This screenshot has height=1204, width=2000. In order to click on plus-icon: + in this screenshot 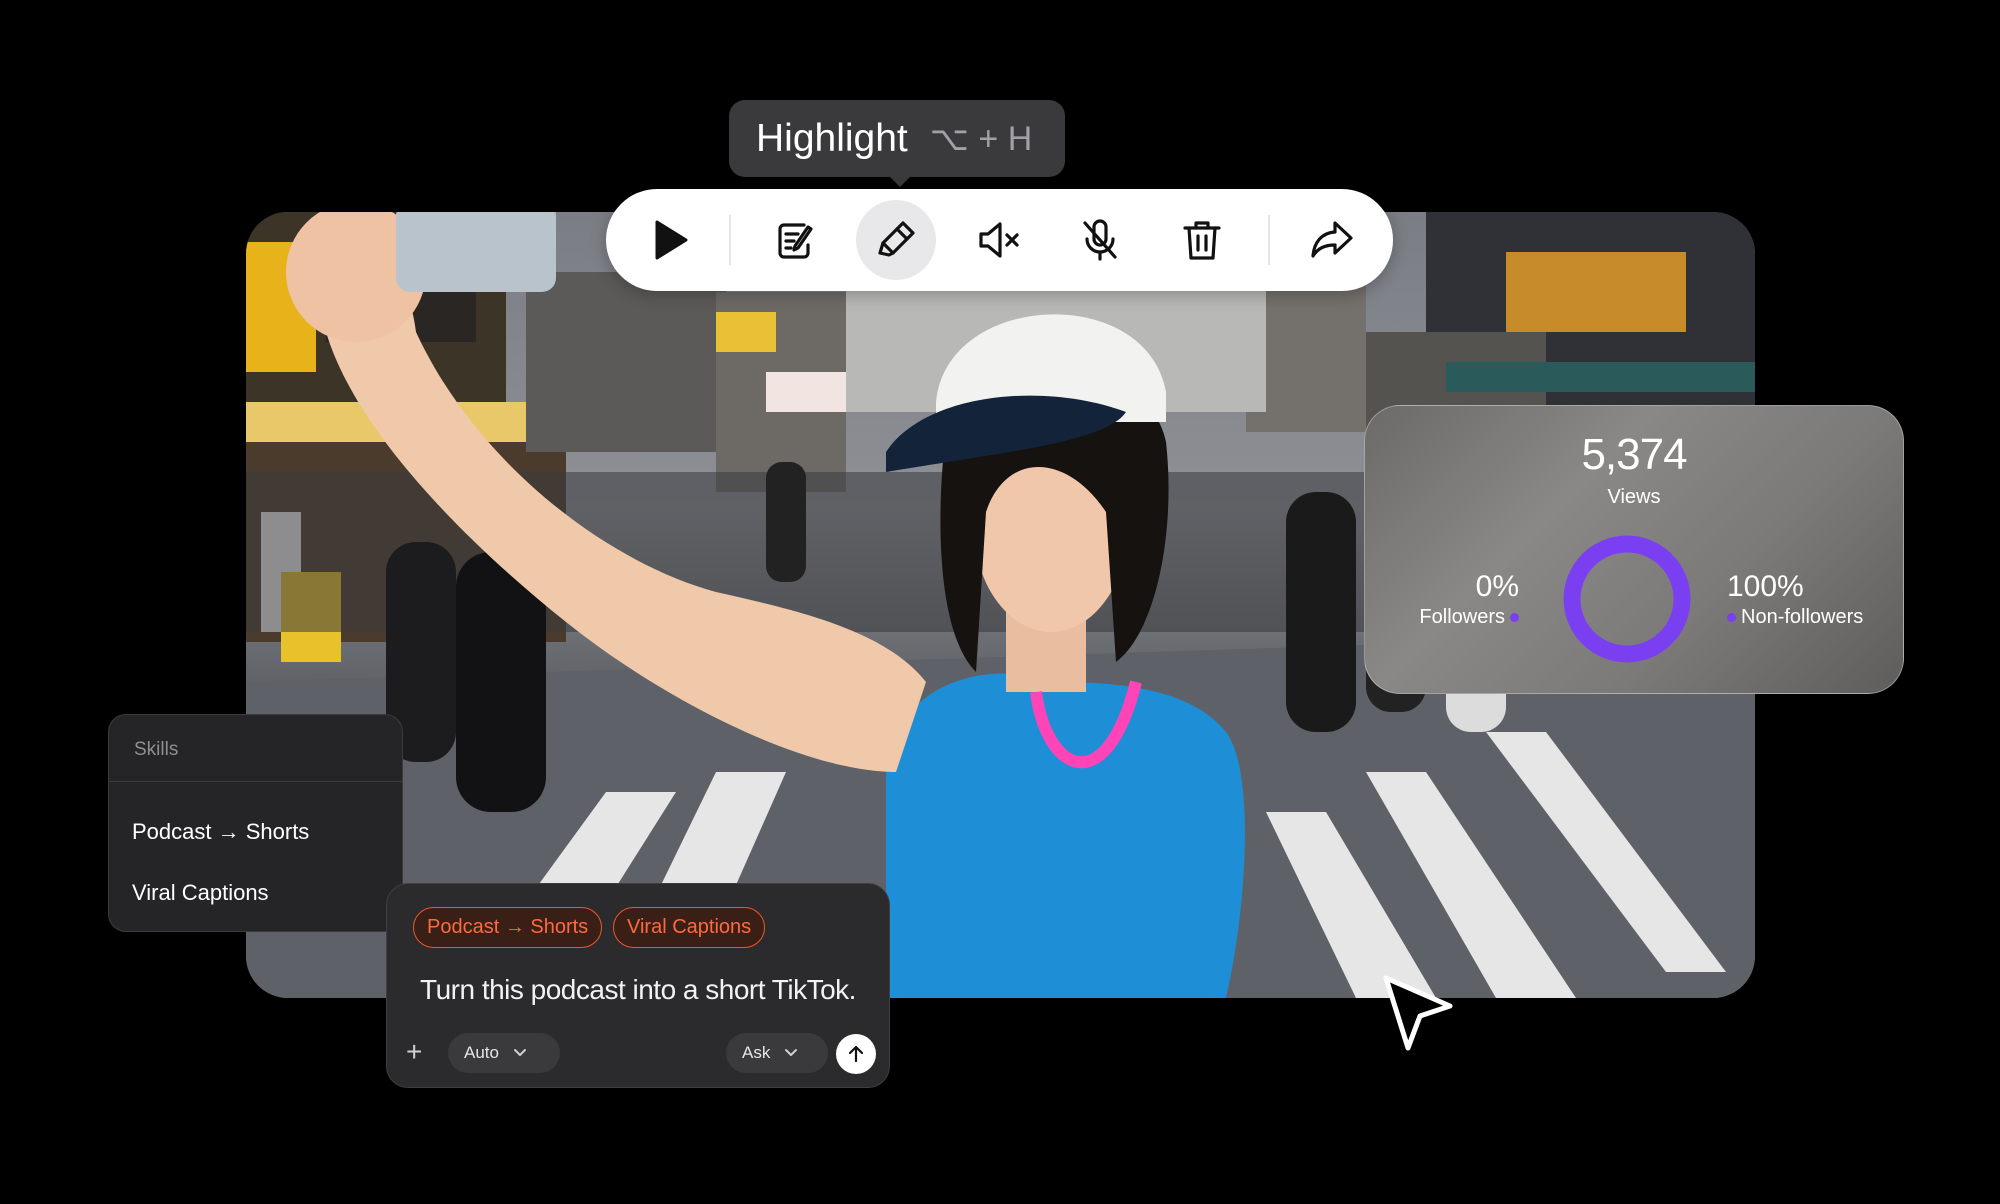, I will do `click(414, 1051)`.